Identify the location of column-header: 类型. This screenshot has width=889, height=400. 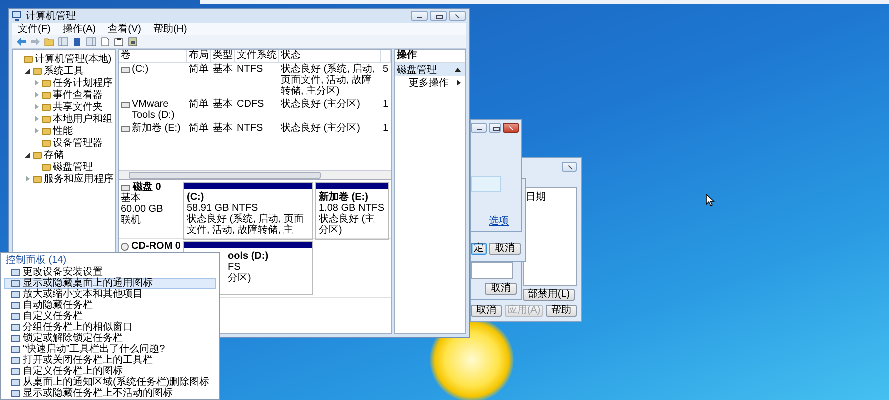
(223, 56).